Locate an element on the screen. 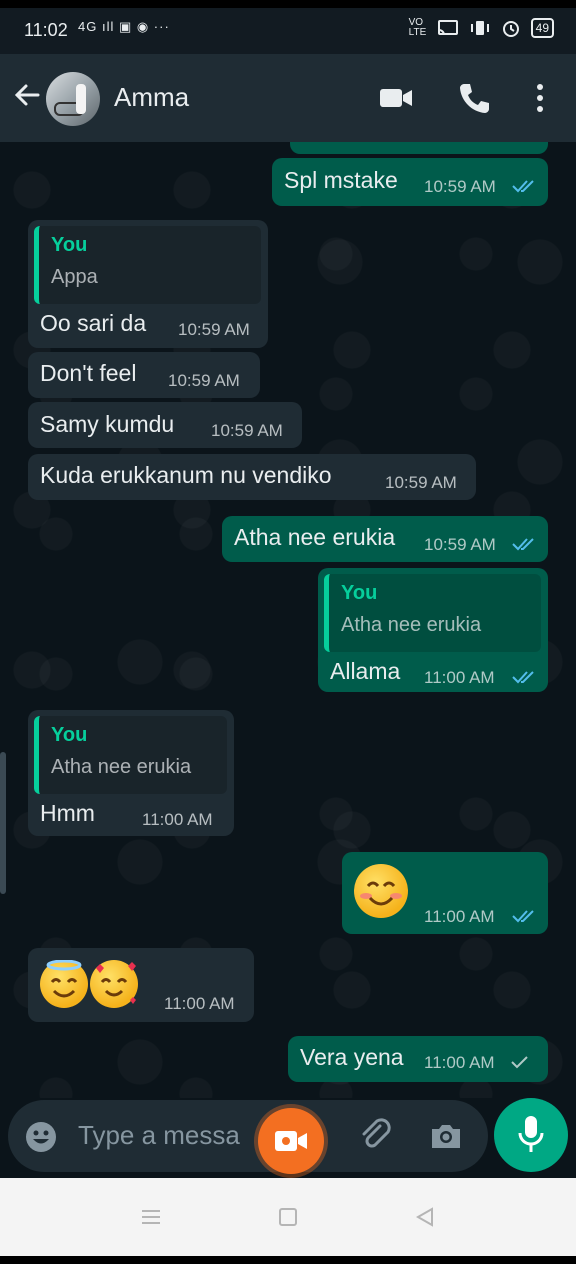  message-bubble-incoming: Don't feel 10:59 AM is located at coordinates (144, 375).